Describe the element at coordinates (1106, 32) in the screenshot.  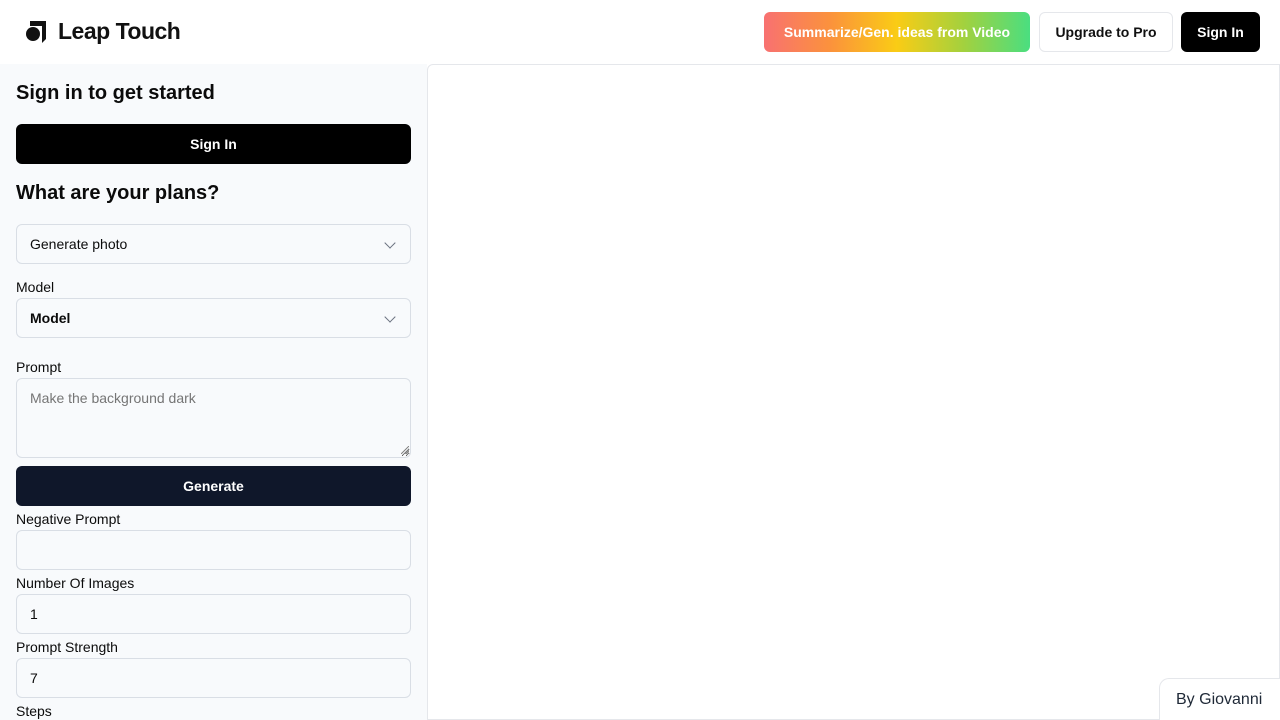
I see `upgrade-to-pro-button: Upgrade to Pro` at that location.